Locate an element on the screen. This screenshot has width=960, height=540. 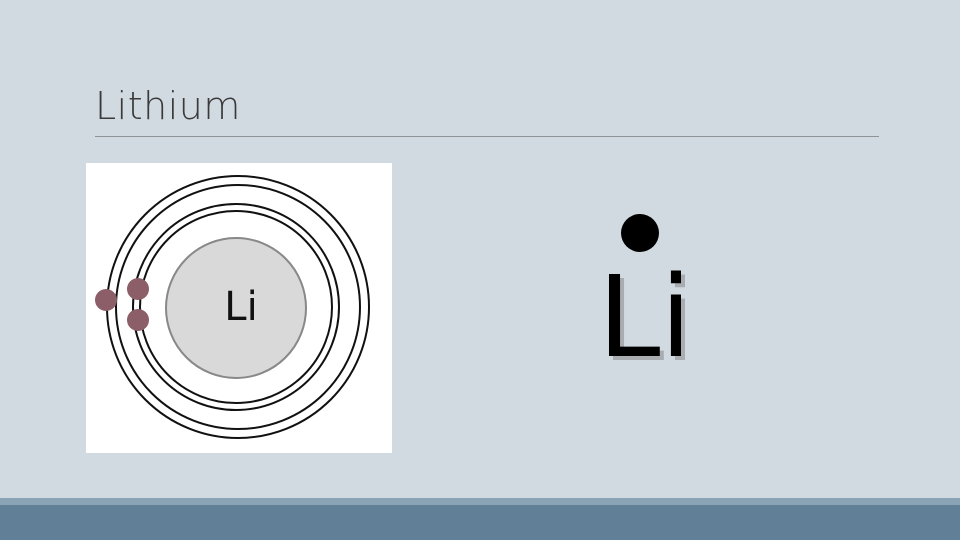
slide-title: Lithium is located at coordinates (168, 106).